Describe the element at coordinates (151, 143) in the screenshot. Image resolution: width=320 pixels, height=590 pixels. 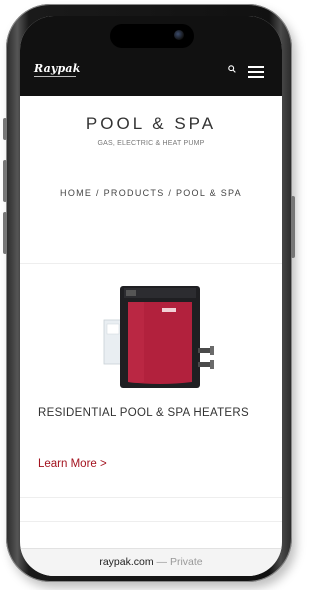
I see `page-subtitle: GAS, ELECTRIC & HEAT PUMP` at that location.